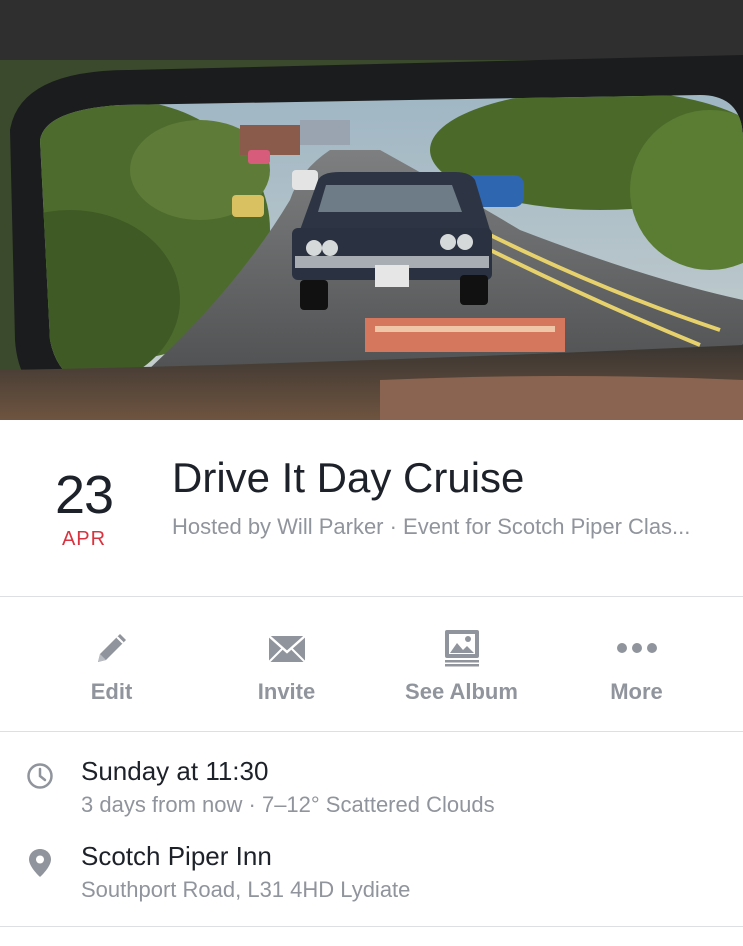 The height and width of the screenshot is (946, 743). Describe the element at coordinates (461, 691) in the screenshot. I see `see-album-label: See Album` at that location.